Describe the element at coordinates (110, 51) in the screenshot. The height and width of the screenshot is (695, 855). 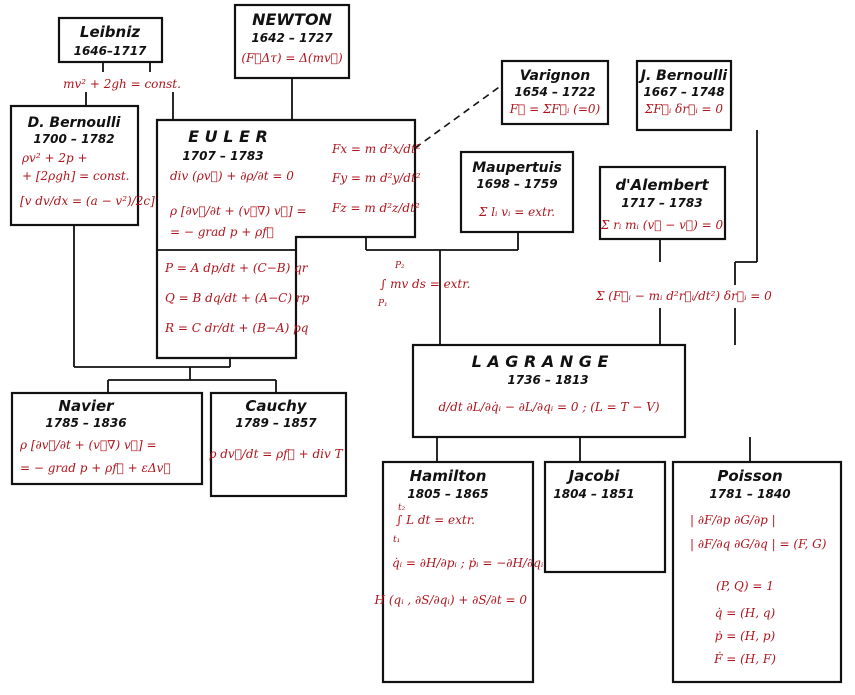
I see `leibniz-years: 1646–1717` at that location.